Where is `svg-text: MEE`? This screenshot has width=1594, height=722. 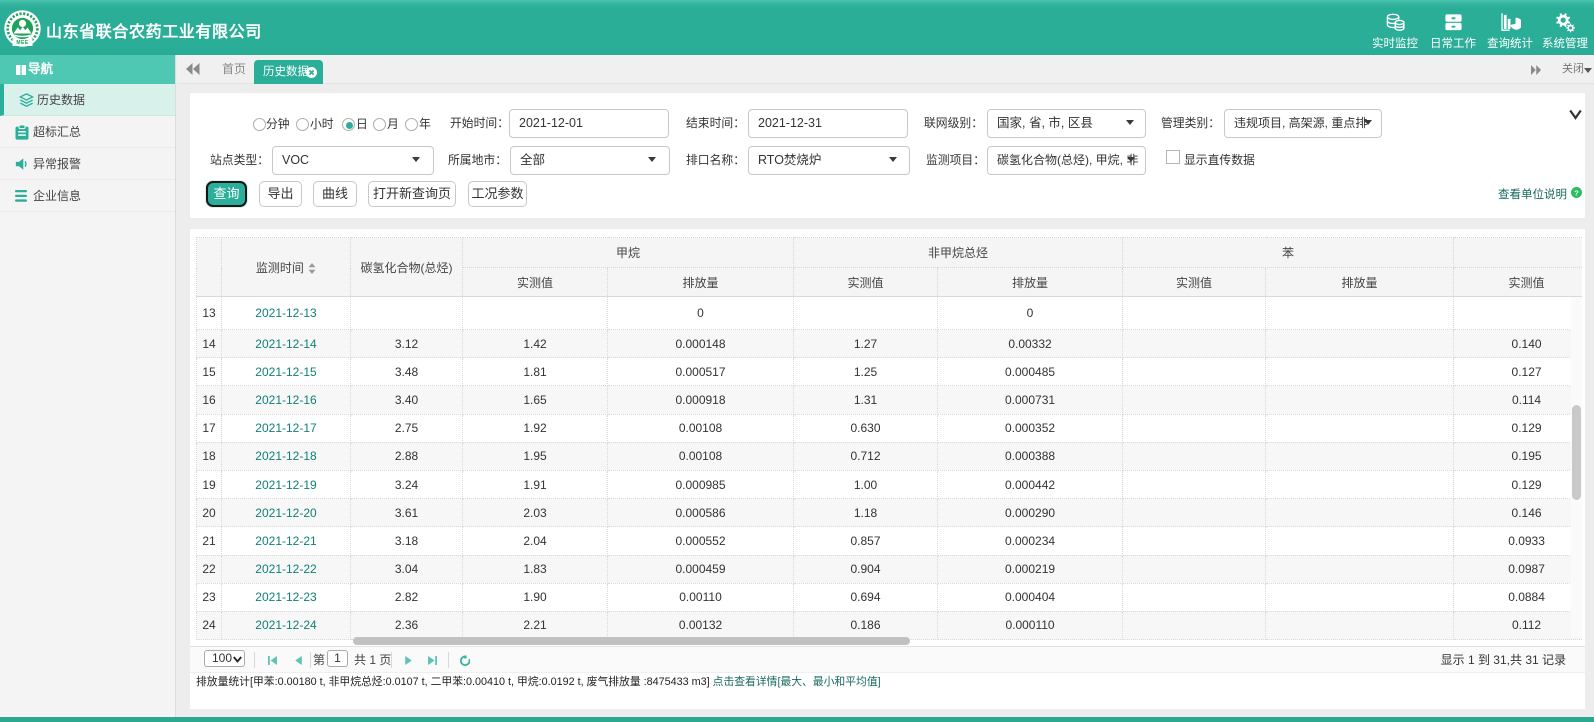
svg-text: MEE is located at coordinates (22, 43).